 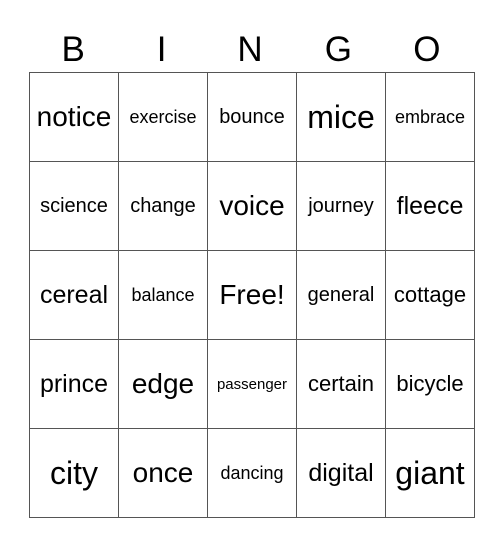 What do you see at coordinates (163, 384) in the screenshot?
I see `bingo-cell: edge` at bounding box center [163, 384].